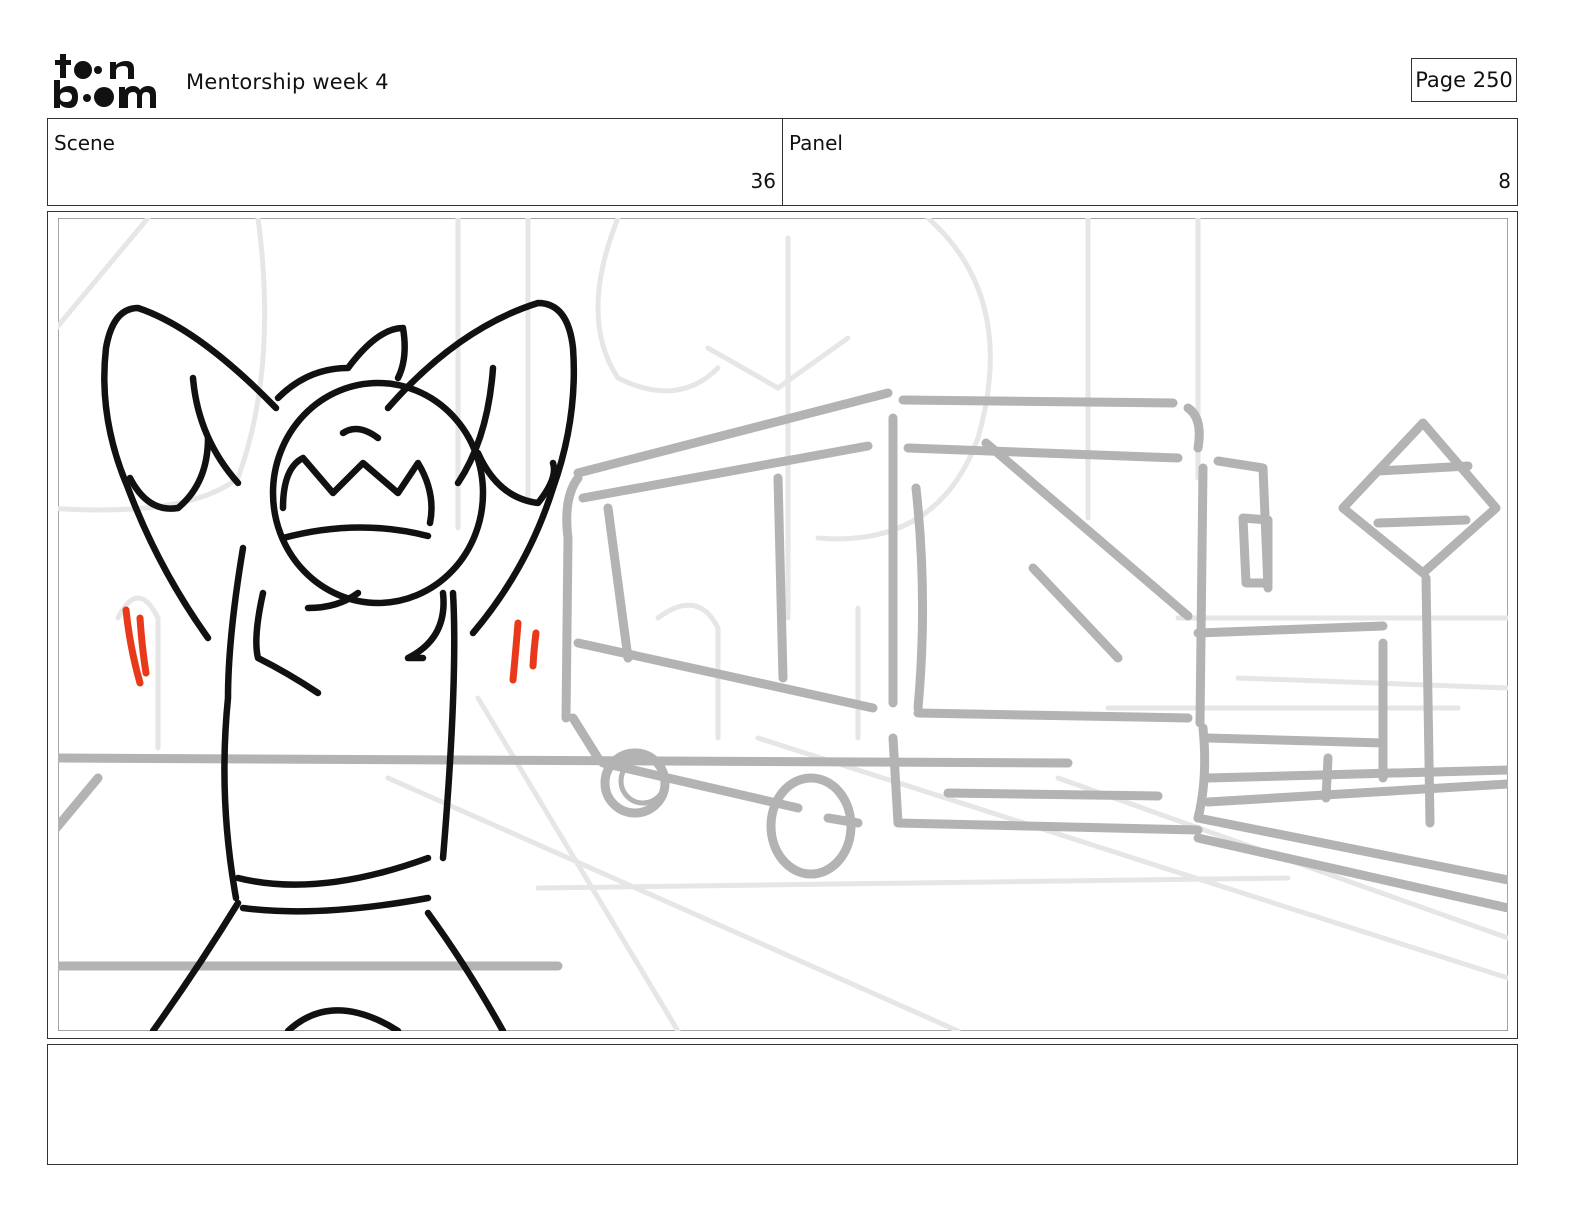 This screenshot has width=1584, height=1224. I want to click on scene-label: Scene, so click(84, 143).